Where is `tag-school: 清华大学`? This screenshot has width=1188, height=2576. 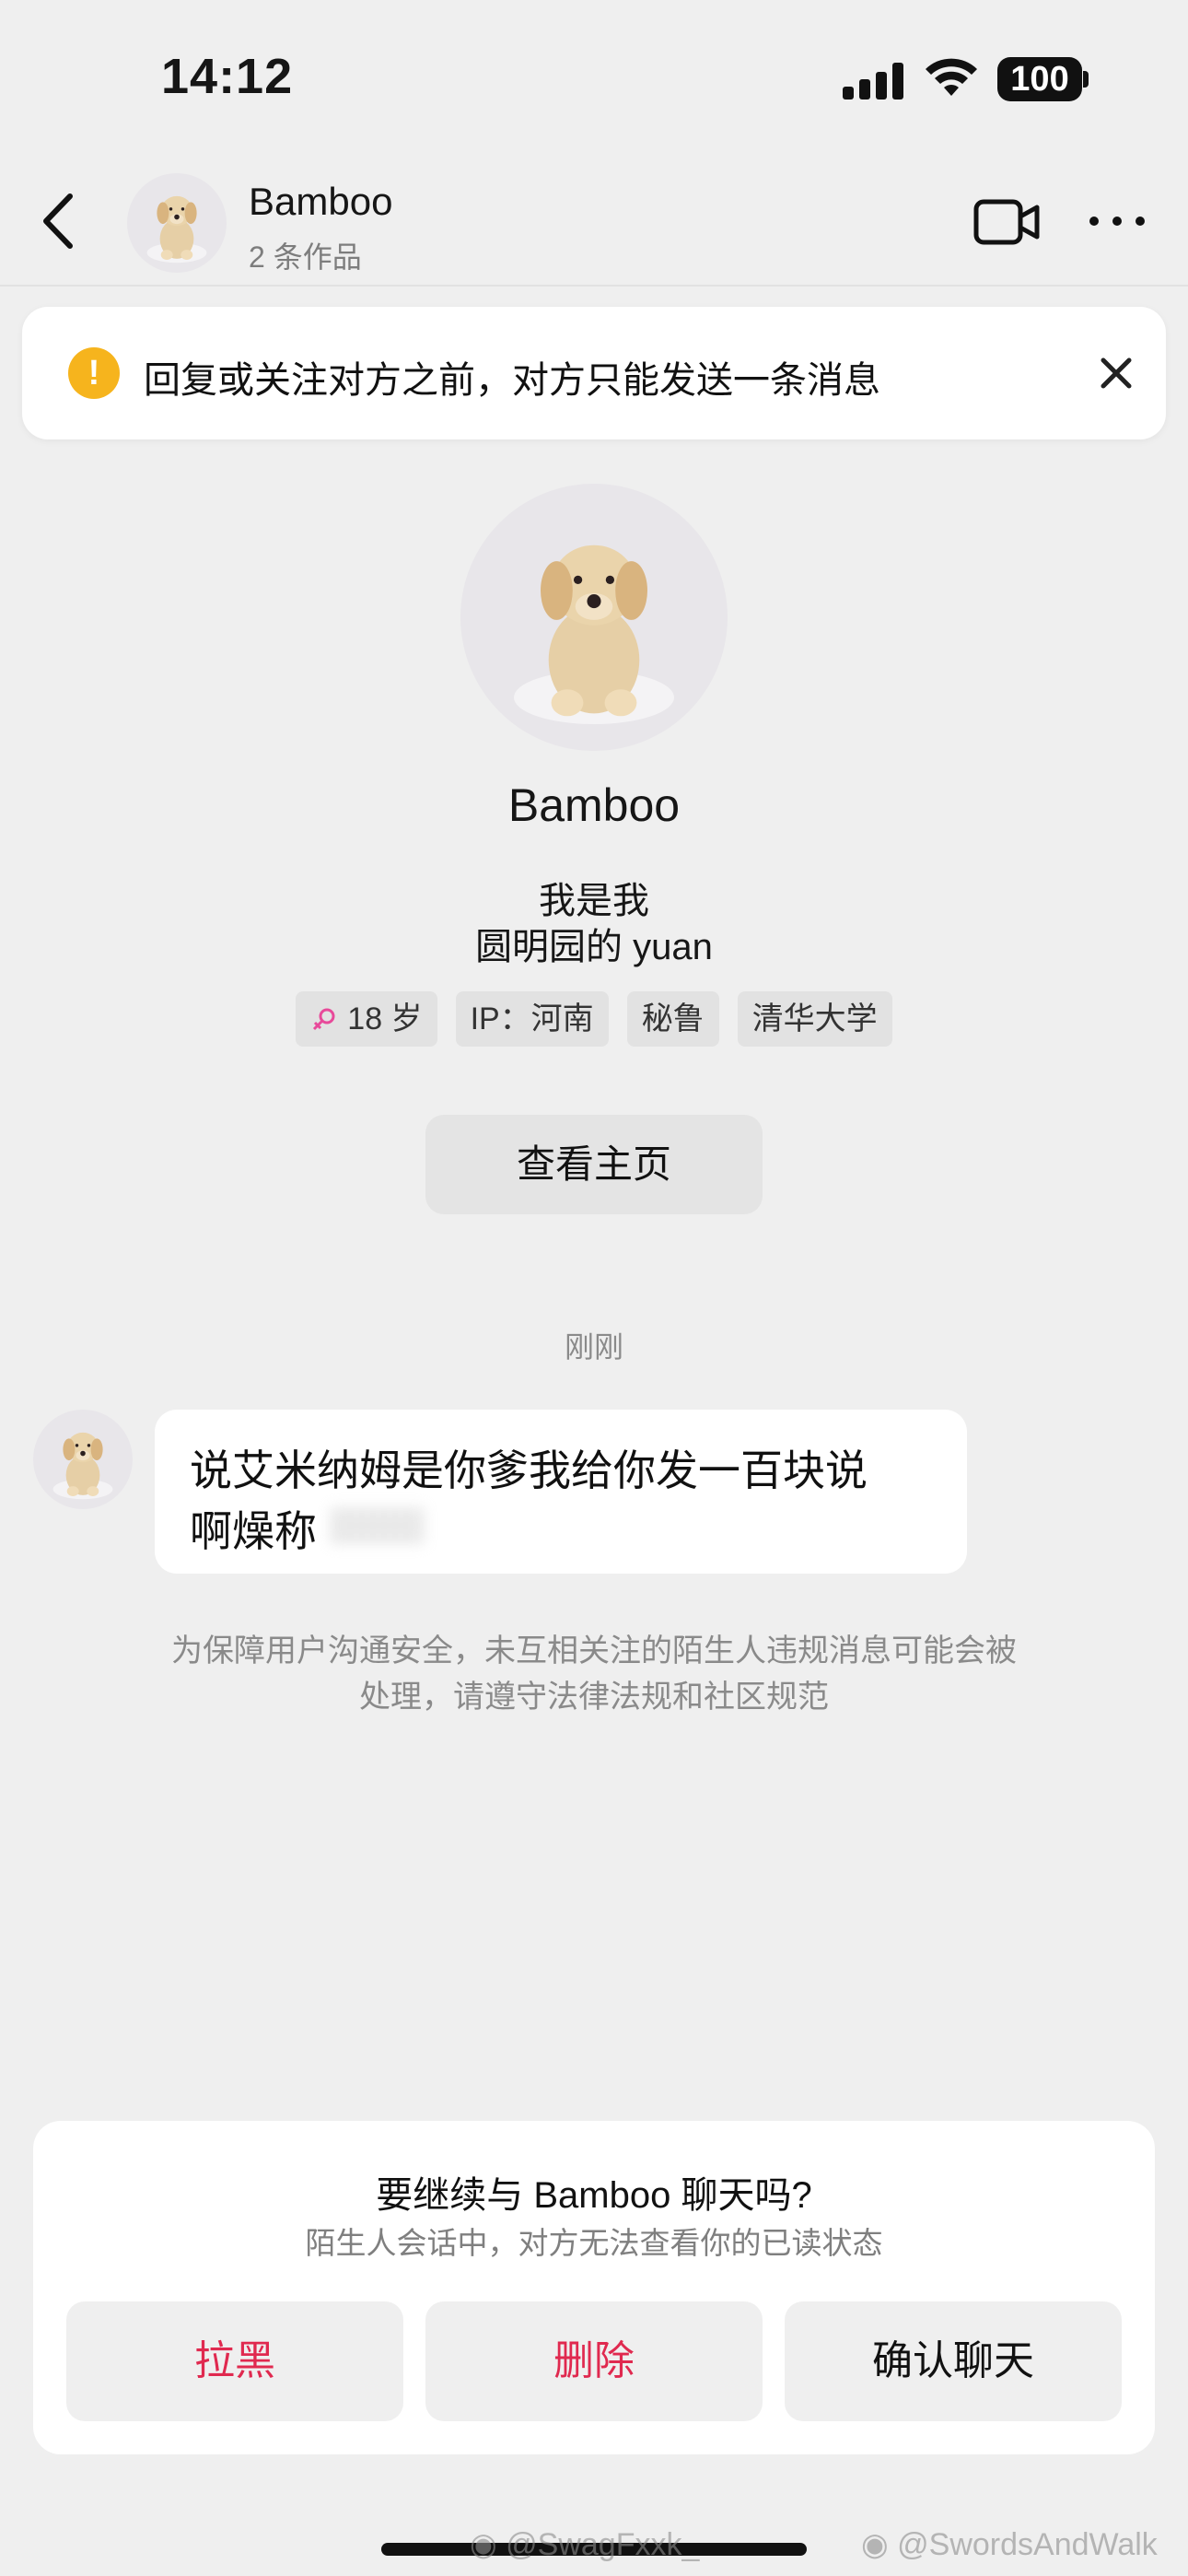 tag-school: 清华大学 is located at coordinates (814, 1019).